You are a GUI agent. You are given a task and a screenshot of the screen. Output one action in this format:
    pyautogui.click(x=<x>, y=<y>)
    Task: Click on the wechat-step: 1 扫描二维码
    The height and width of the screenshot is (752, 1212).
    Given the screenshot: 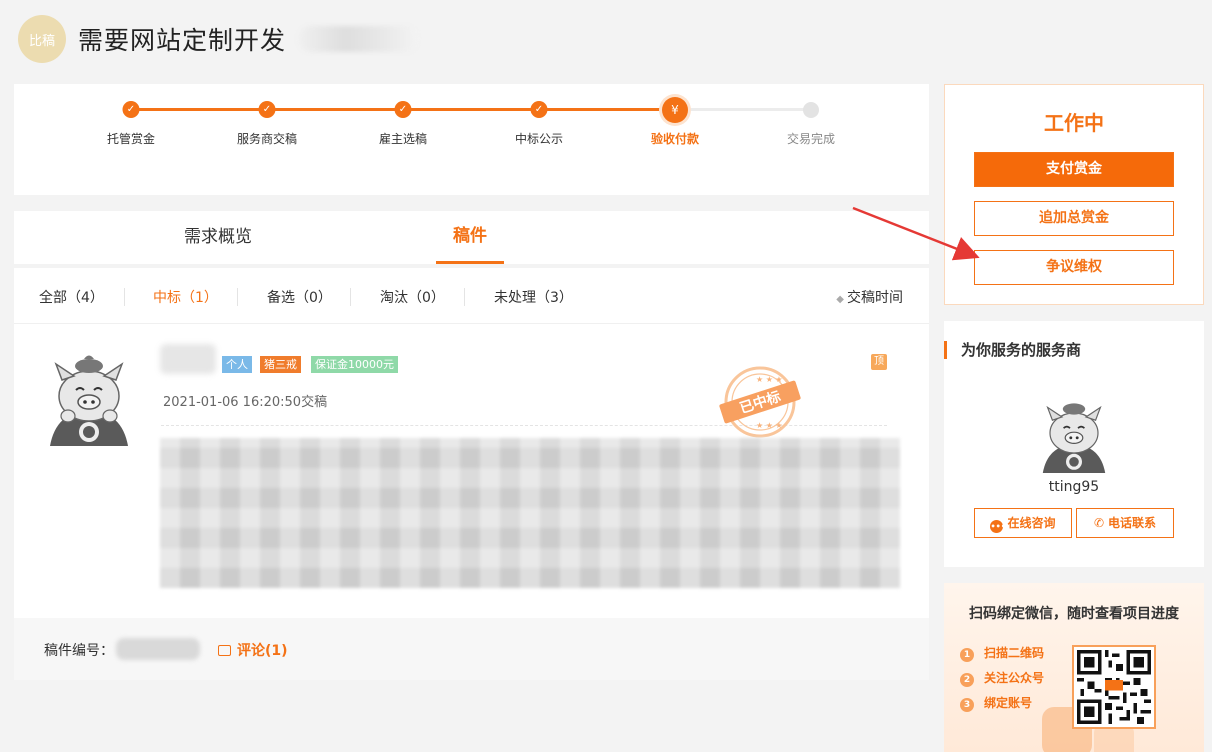 What is the action you would take?
    pyautogui.click(x=1002, y=653)
    